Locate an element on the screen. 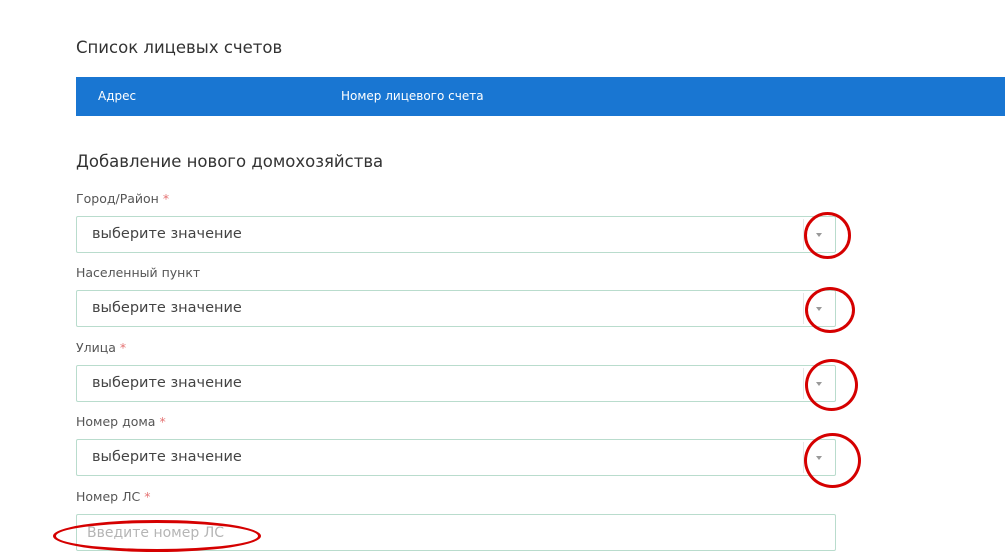 This screenshot has height=553, width=1005. city-district-select-value: выберите значение is located at coordinates (167, 234).